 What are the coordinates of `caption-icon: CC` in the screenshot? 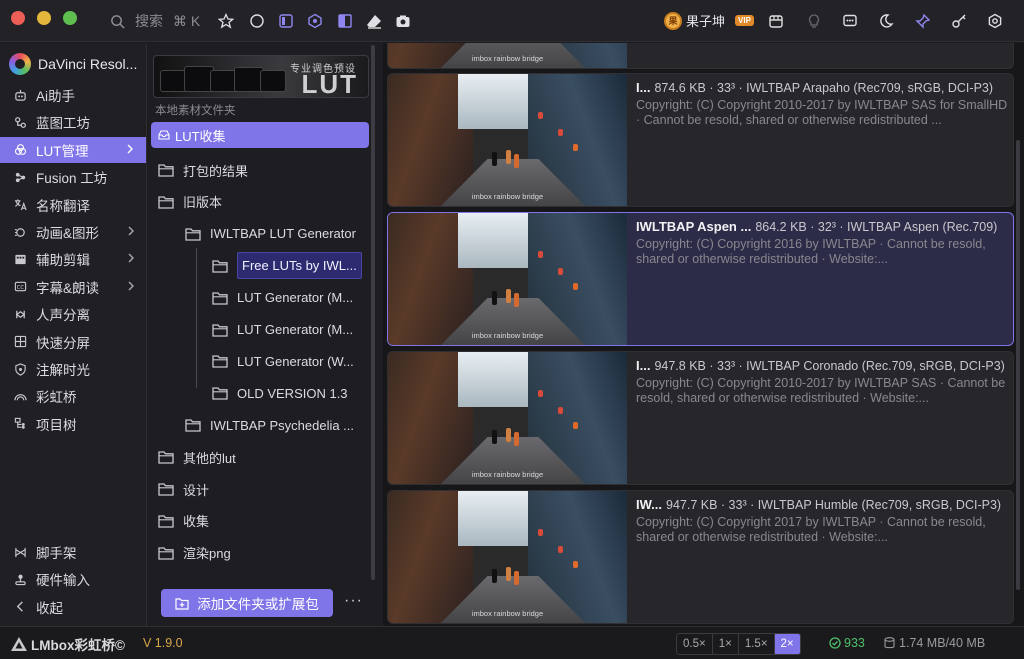 It's located at (20, 287).